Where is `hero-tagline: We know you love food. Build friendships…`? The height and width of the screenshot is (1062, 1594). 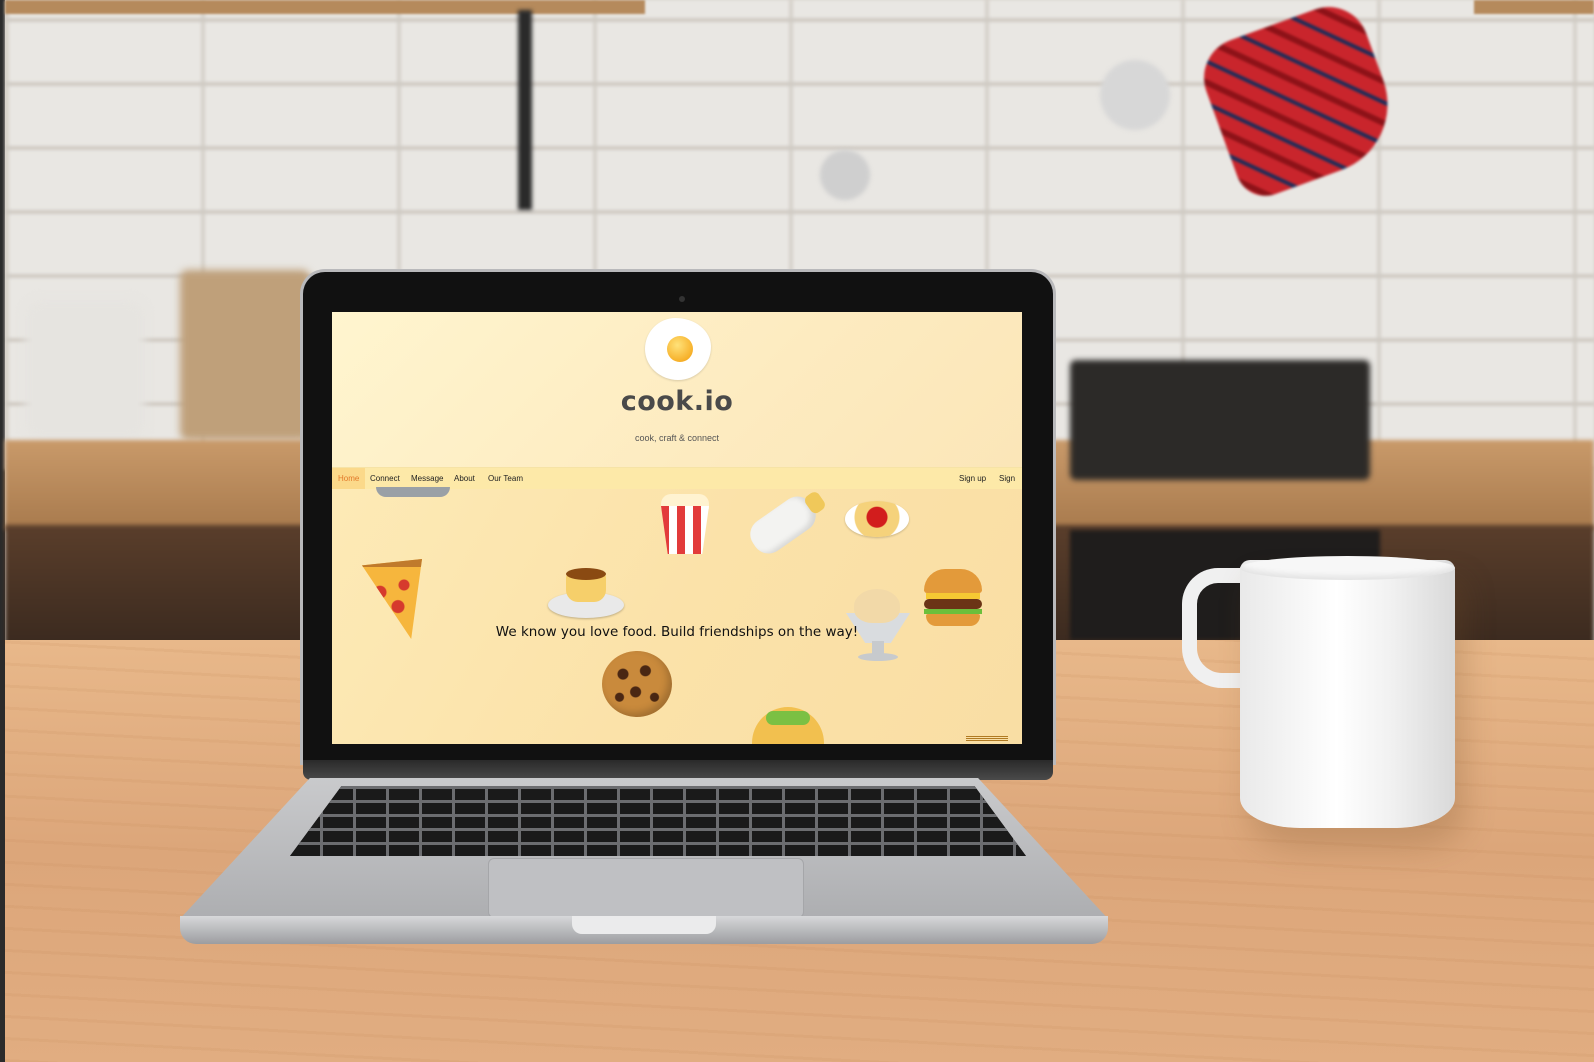 hero-tagline: We know you love food. Build friendships… is located at coordinates (677, 632).